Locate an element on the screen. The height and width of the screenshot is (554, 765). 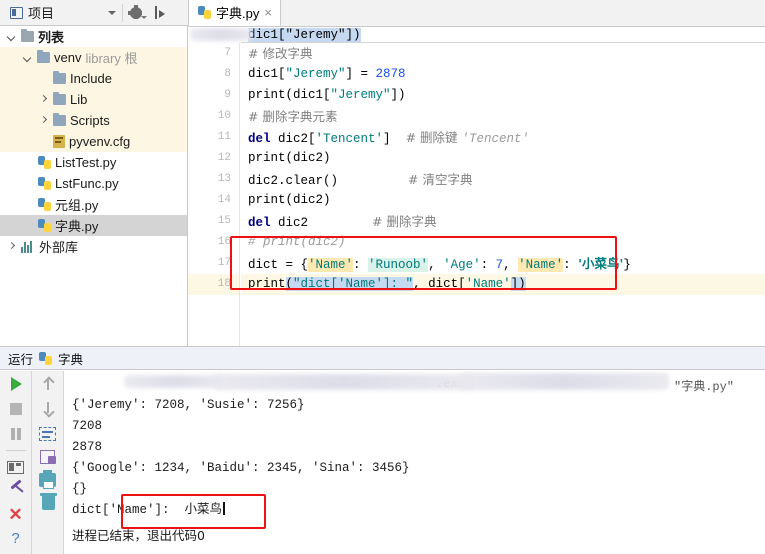
settings-button is located at coordinates (136, 13).